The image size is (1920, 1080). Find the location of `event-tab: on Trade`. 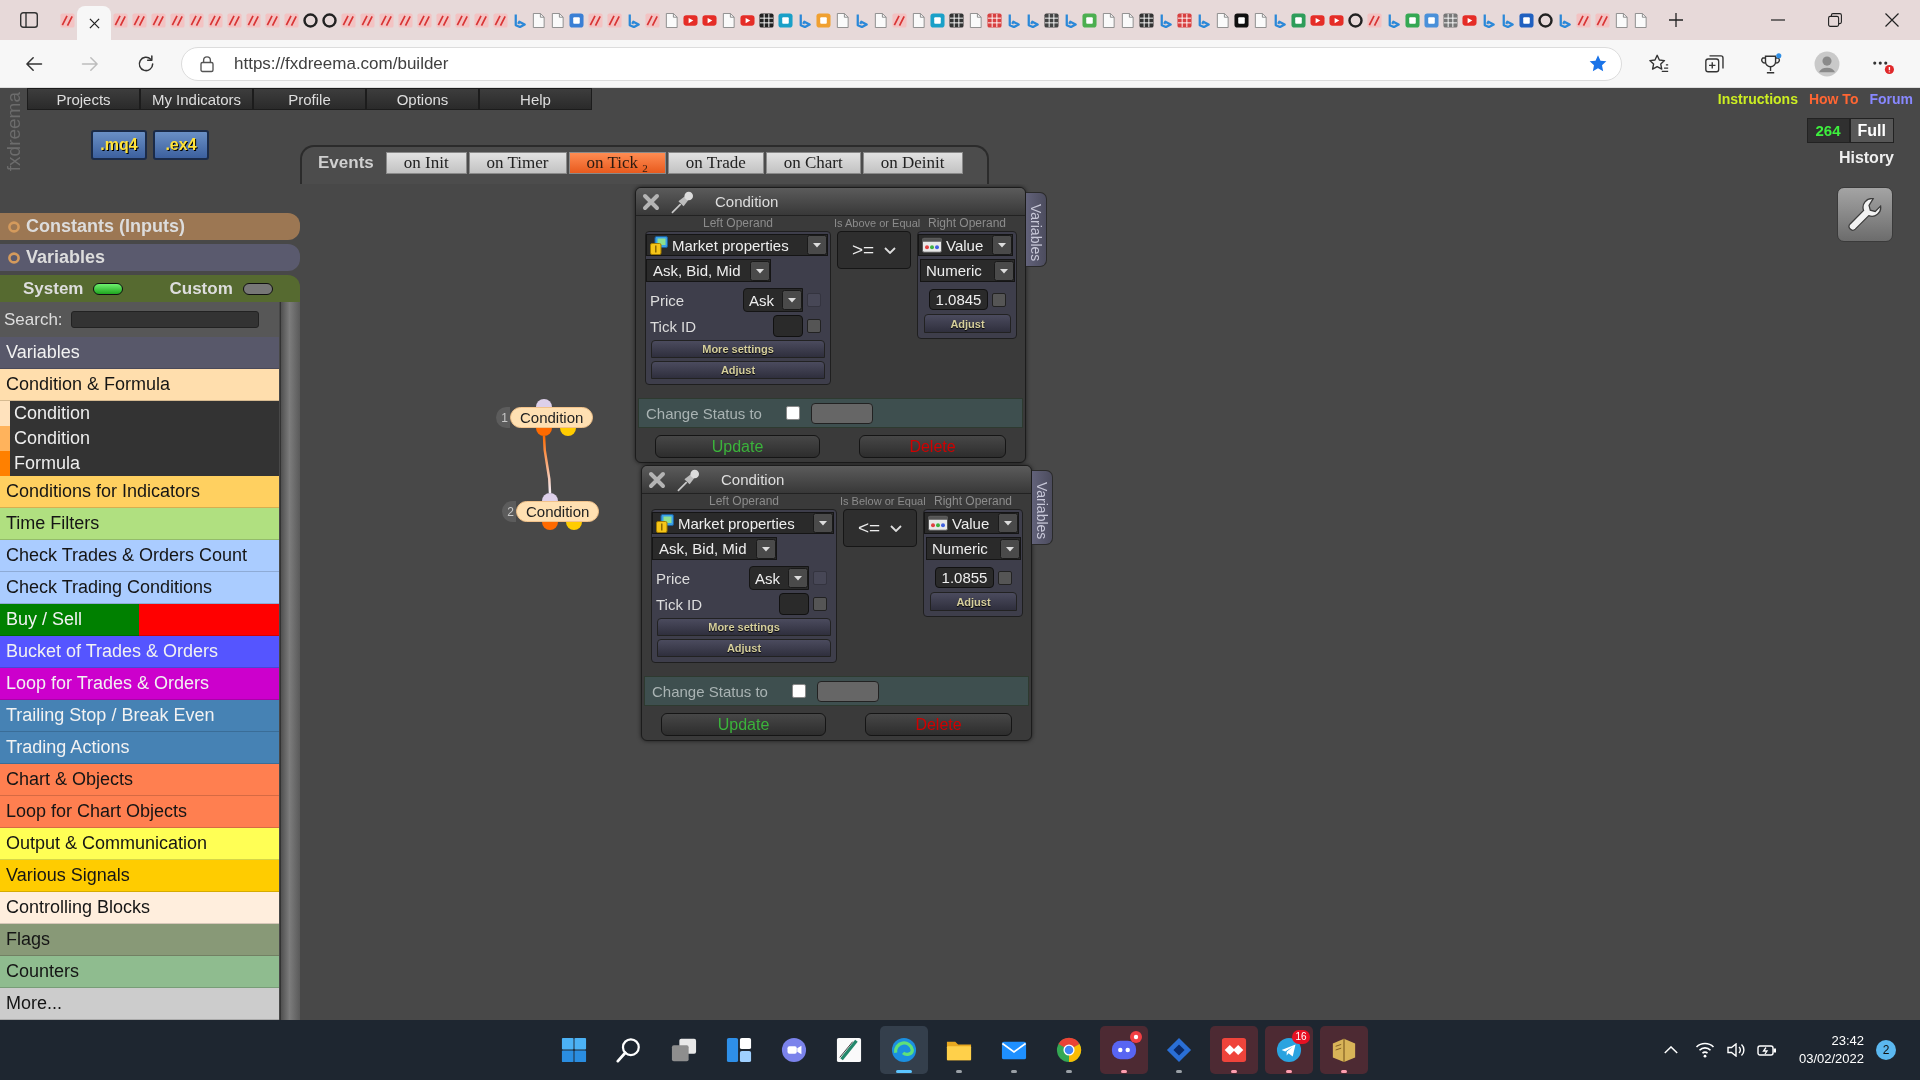

event-tab: on Trade is located at coordinates (715, 163).